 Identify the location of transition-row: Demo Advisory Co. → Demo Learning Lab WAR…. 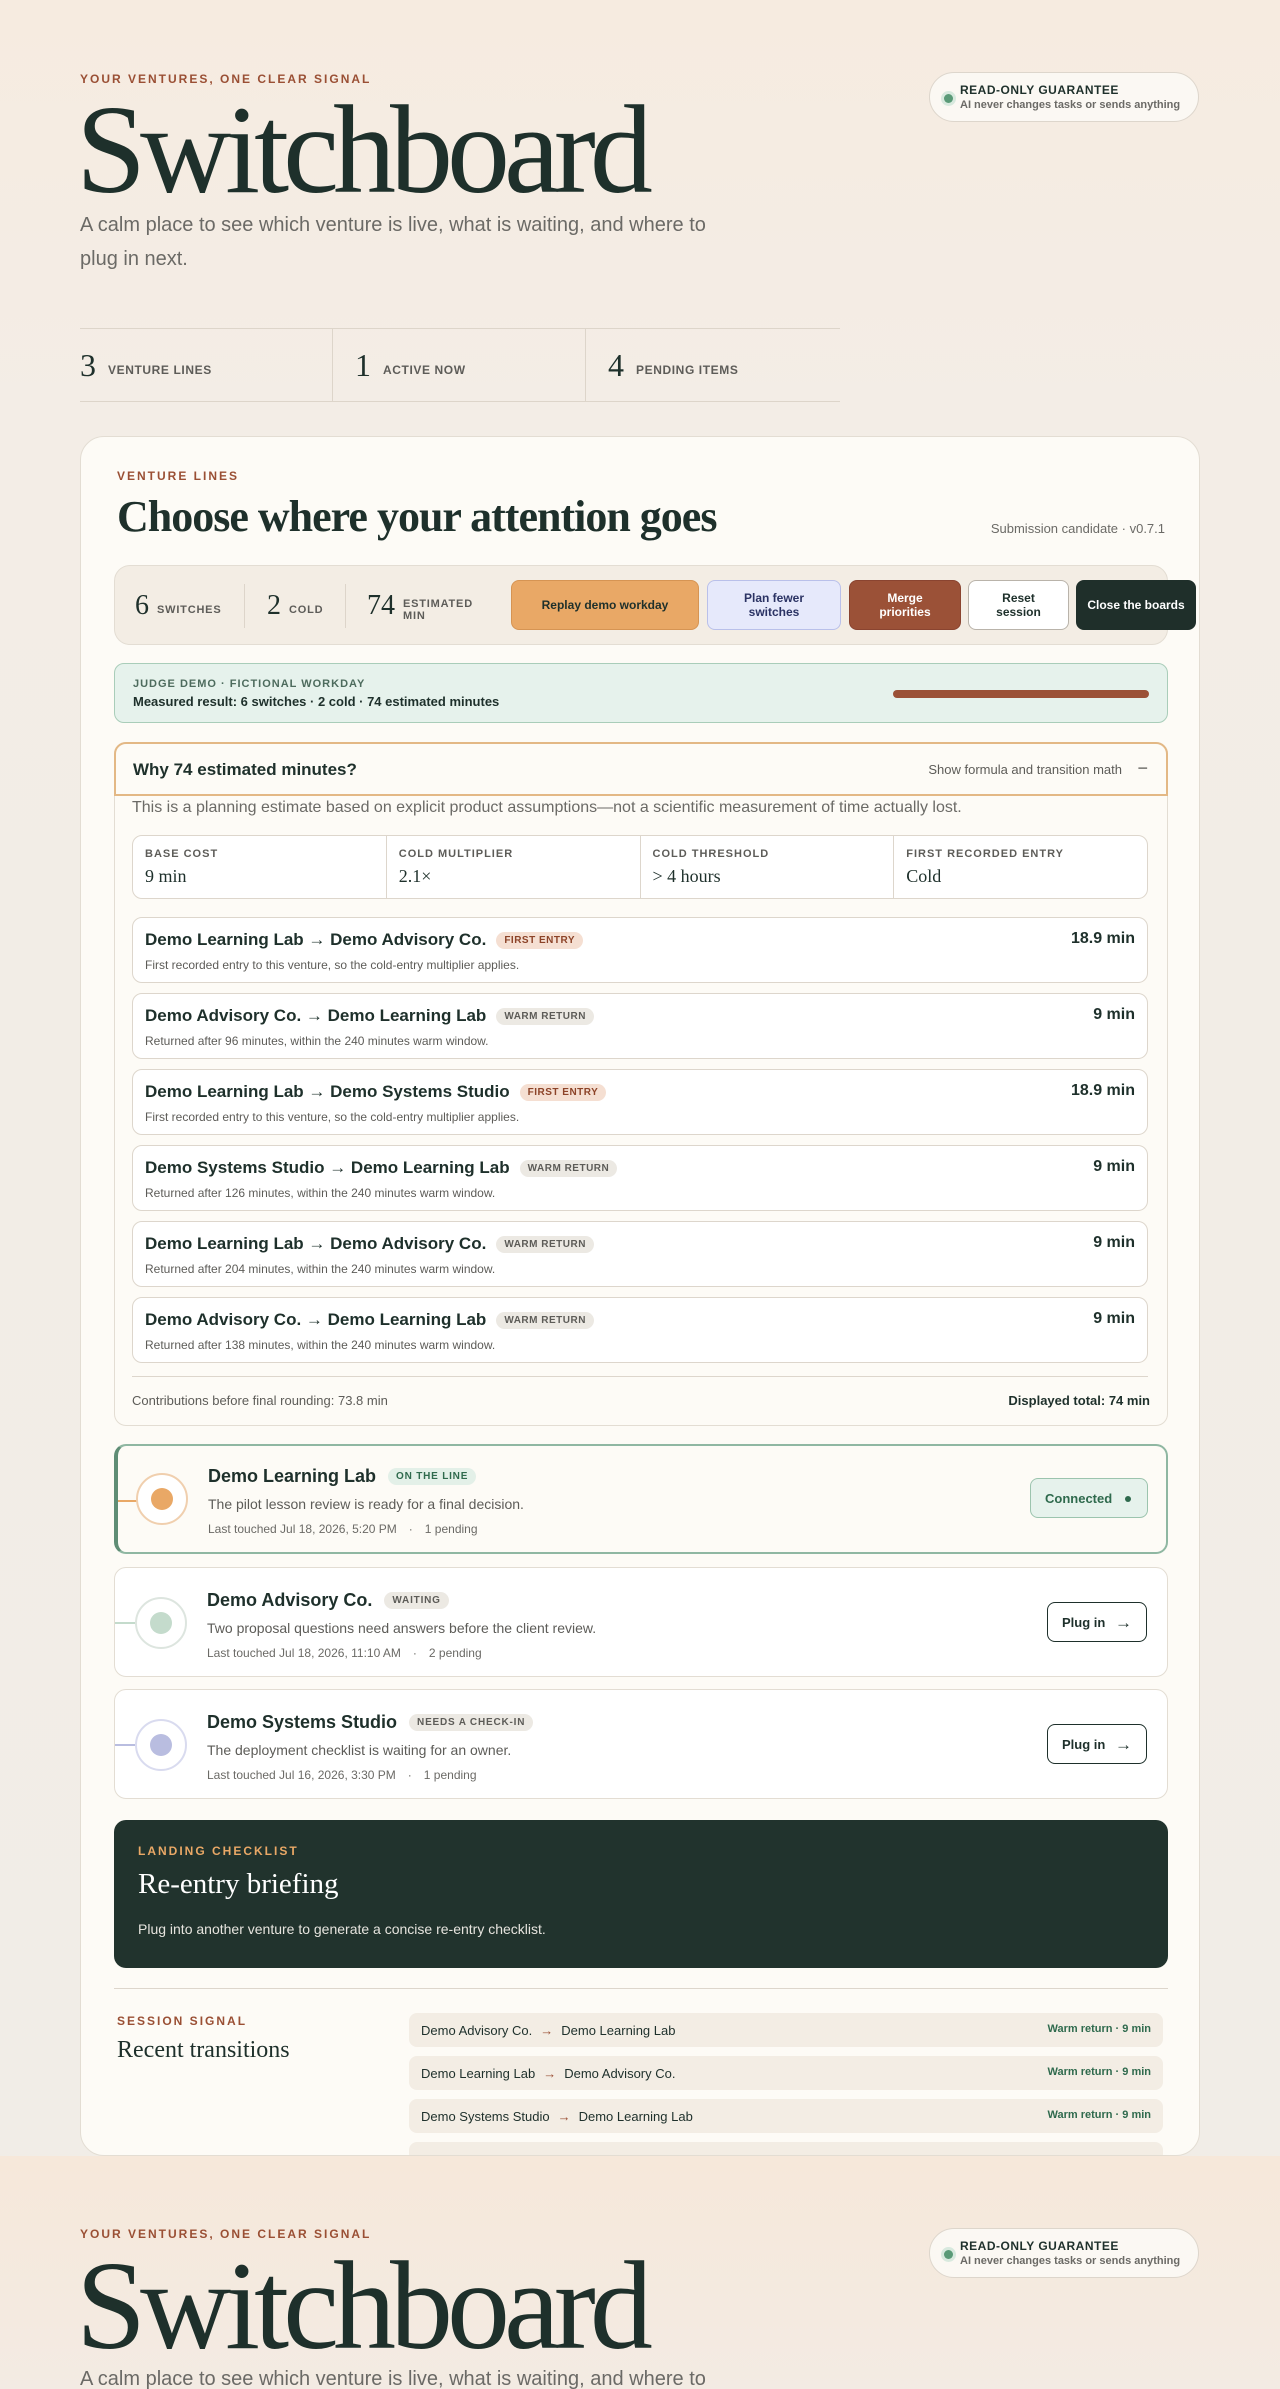
(640, 1026).